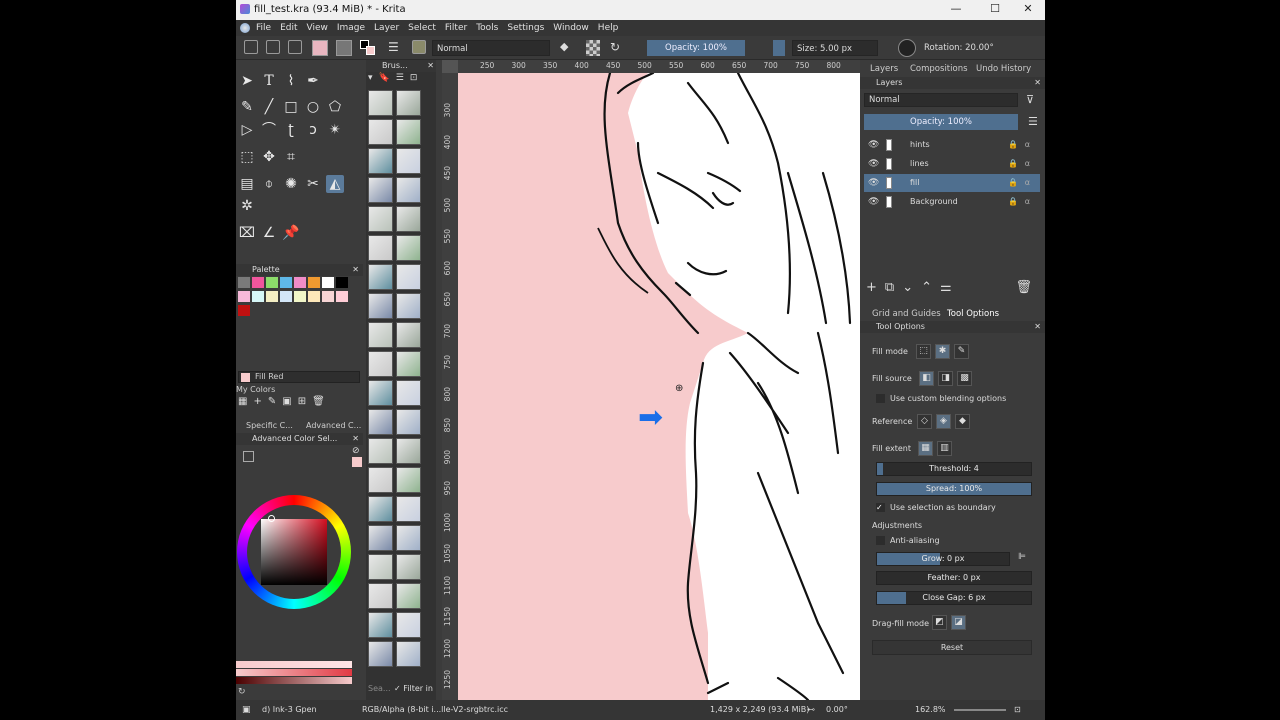  I want to click on rotation-field: Rotation: 20.00°, so click(979, 48).